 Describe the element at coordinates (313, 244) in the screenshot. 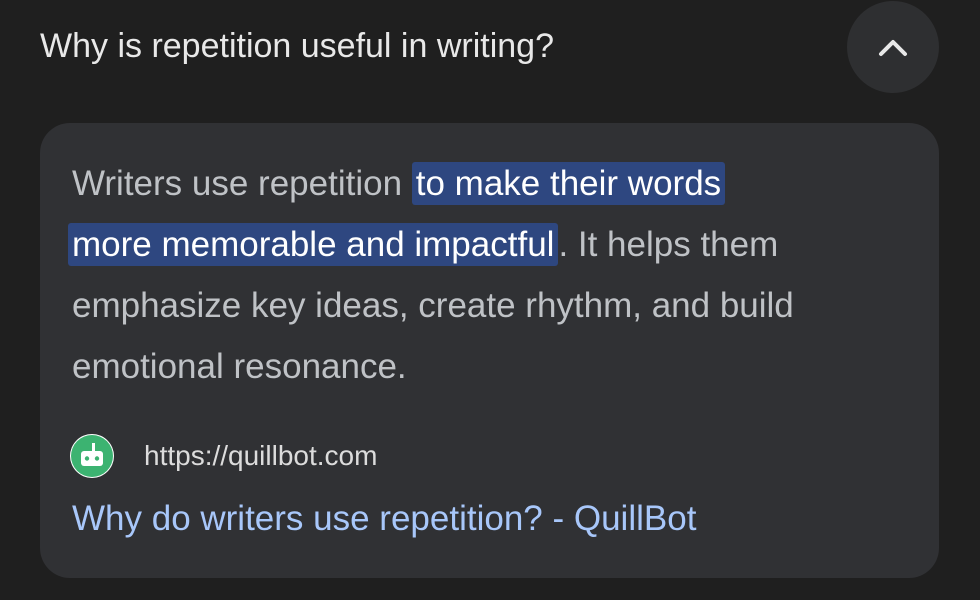

I see `answer-highlight-line-2: more memorable and impactful` at that location.